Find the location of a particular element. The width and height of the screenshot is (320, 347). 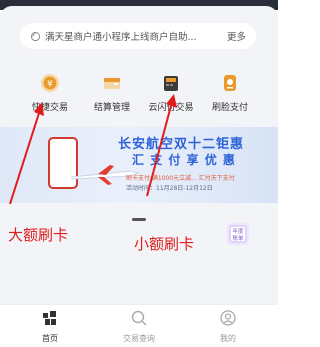

tab-profile: 我的 is located at coordinates (228, 326).